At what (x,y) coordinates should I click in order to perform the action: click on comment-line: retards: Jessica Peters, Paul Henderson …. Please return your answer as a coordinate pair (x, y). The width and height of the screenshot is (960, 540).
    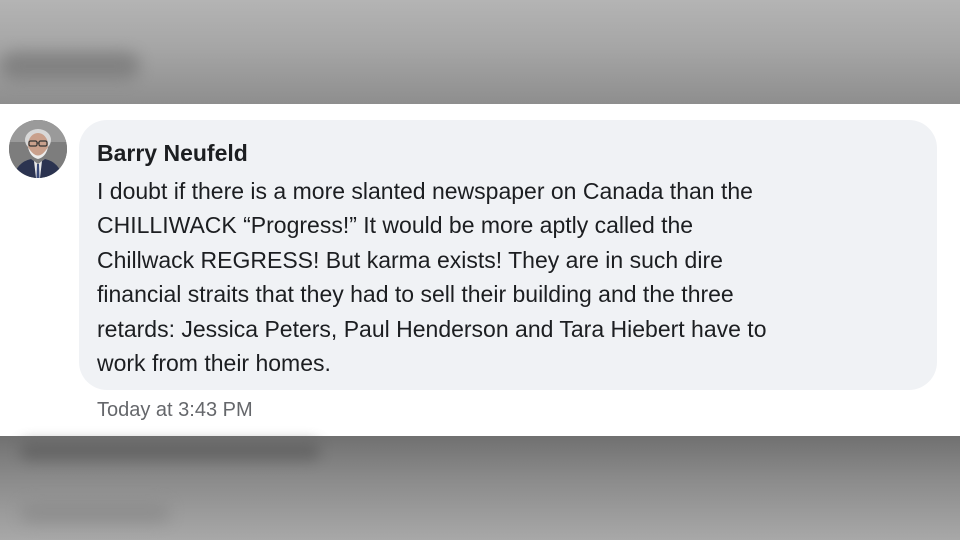
    Looking at the image, I should click on (432, 328).